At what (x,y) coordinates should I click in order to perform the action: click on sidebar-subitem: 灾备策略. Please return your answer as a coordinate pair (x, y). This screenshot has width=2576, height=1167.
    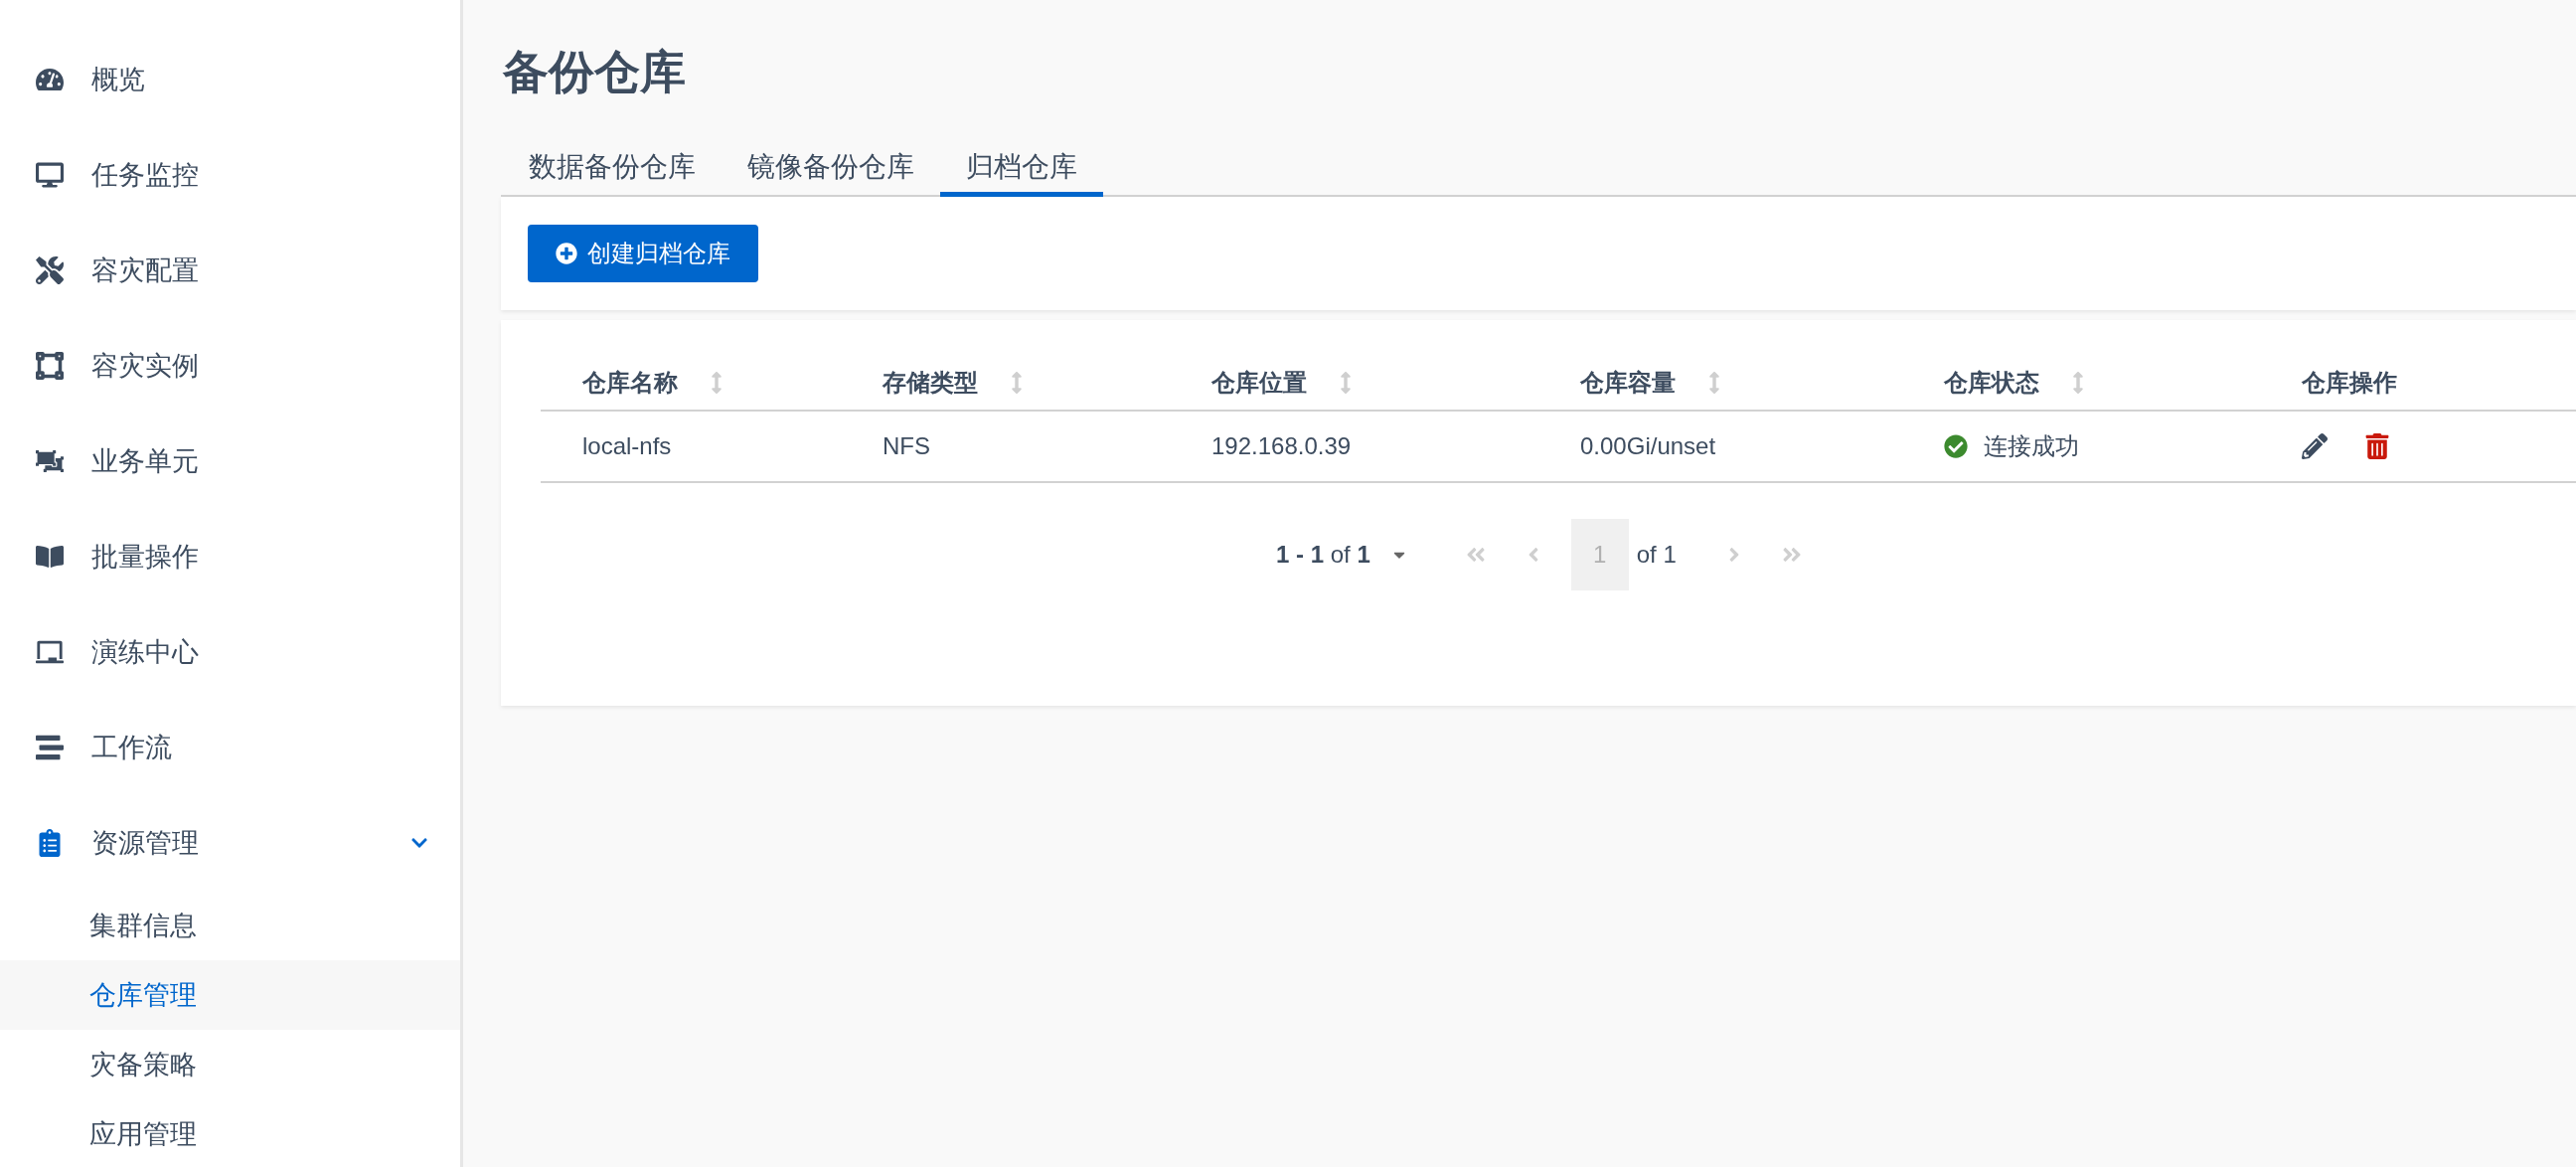
    Looking at the image, I should click on (230, 1065).